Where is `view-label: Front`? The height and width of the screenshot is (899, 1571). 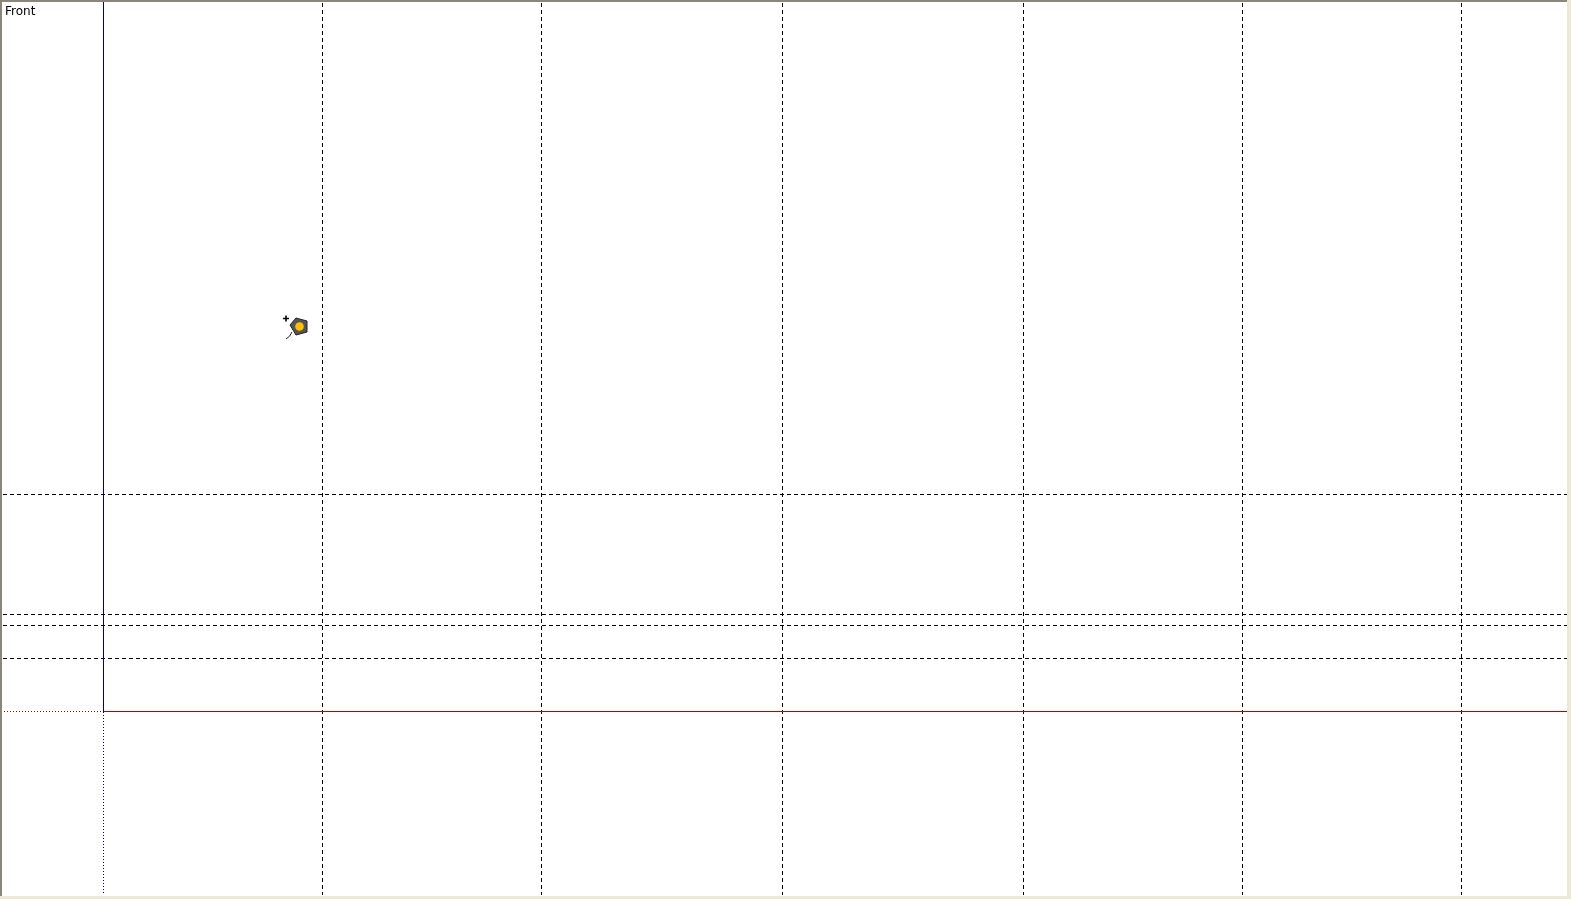
view-label: Front is located at coordinates (20, 11).